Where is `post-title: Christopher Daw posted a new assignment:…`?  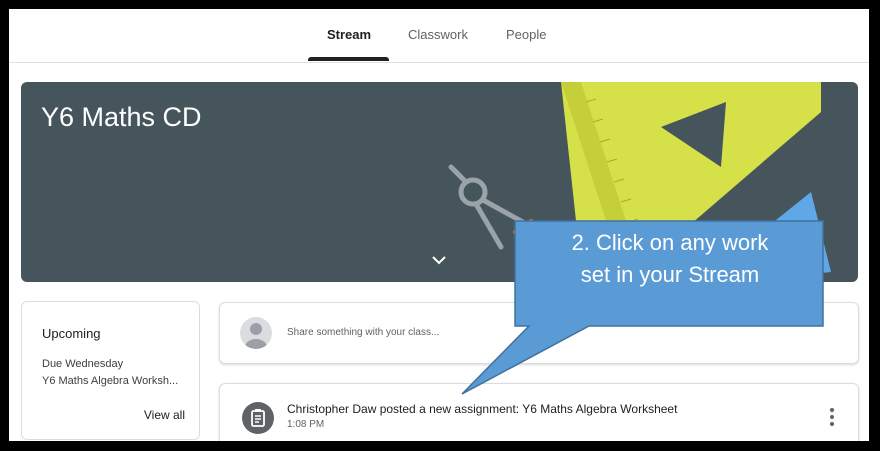
post-title: Christopher Daw posted a new assignment:… is located at coordinates (482, 409).